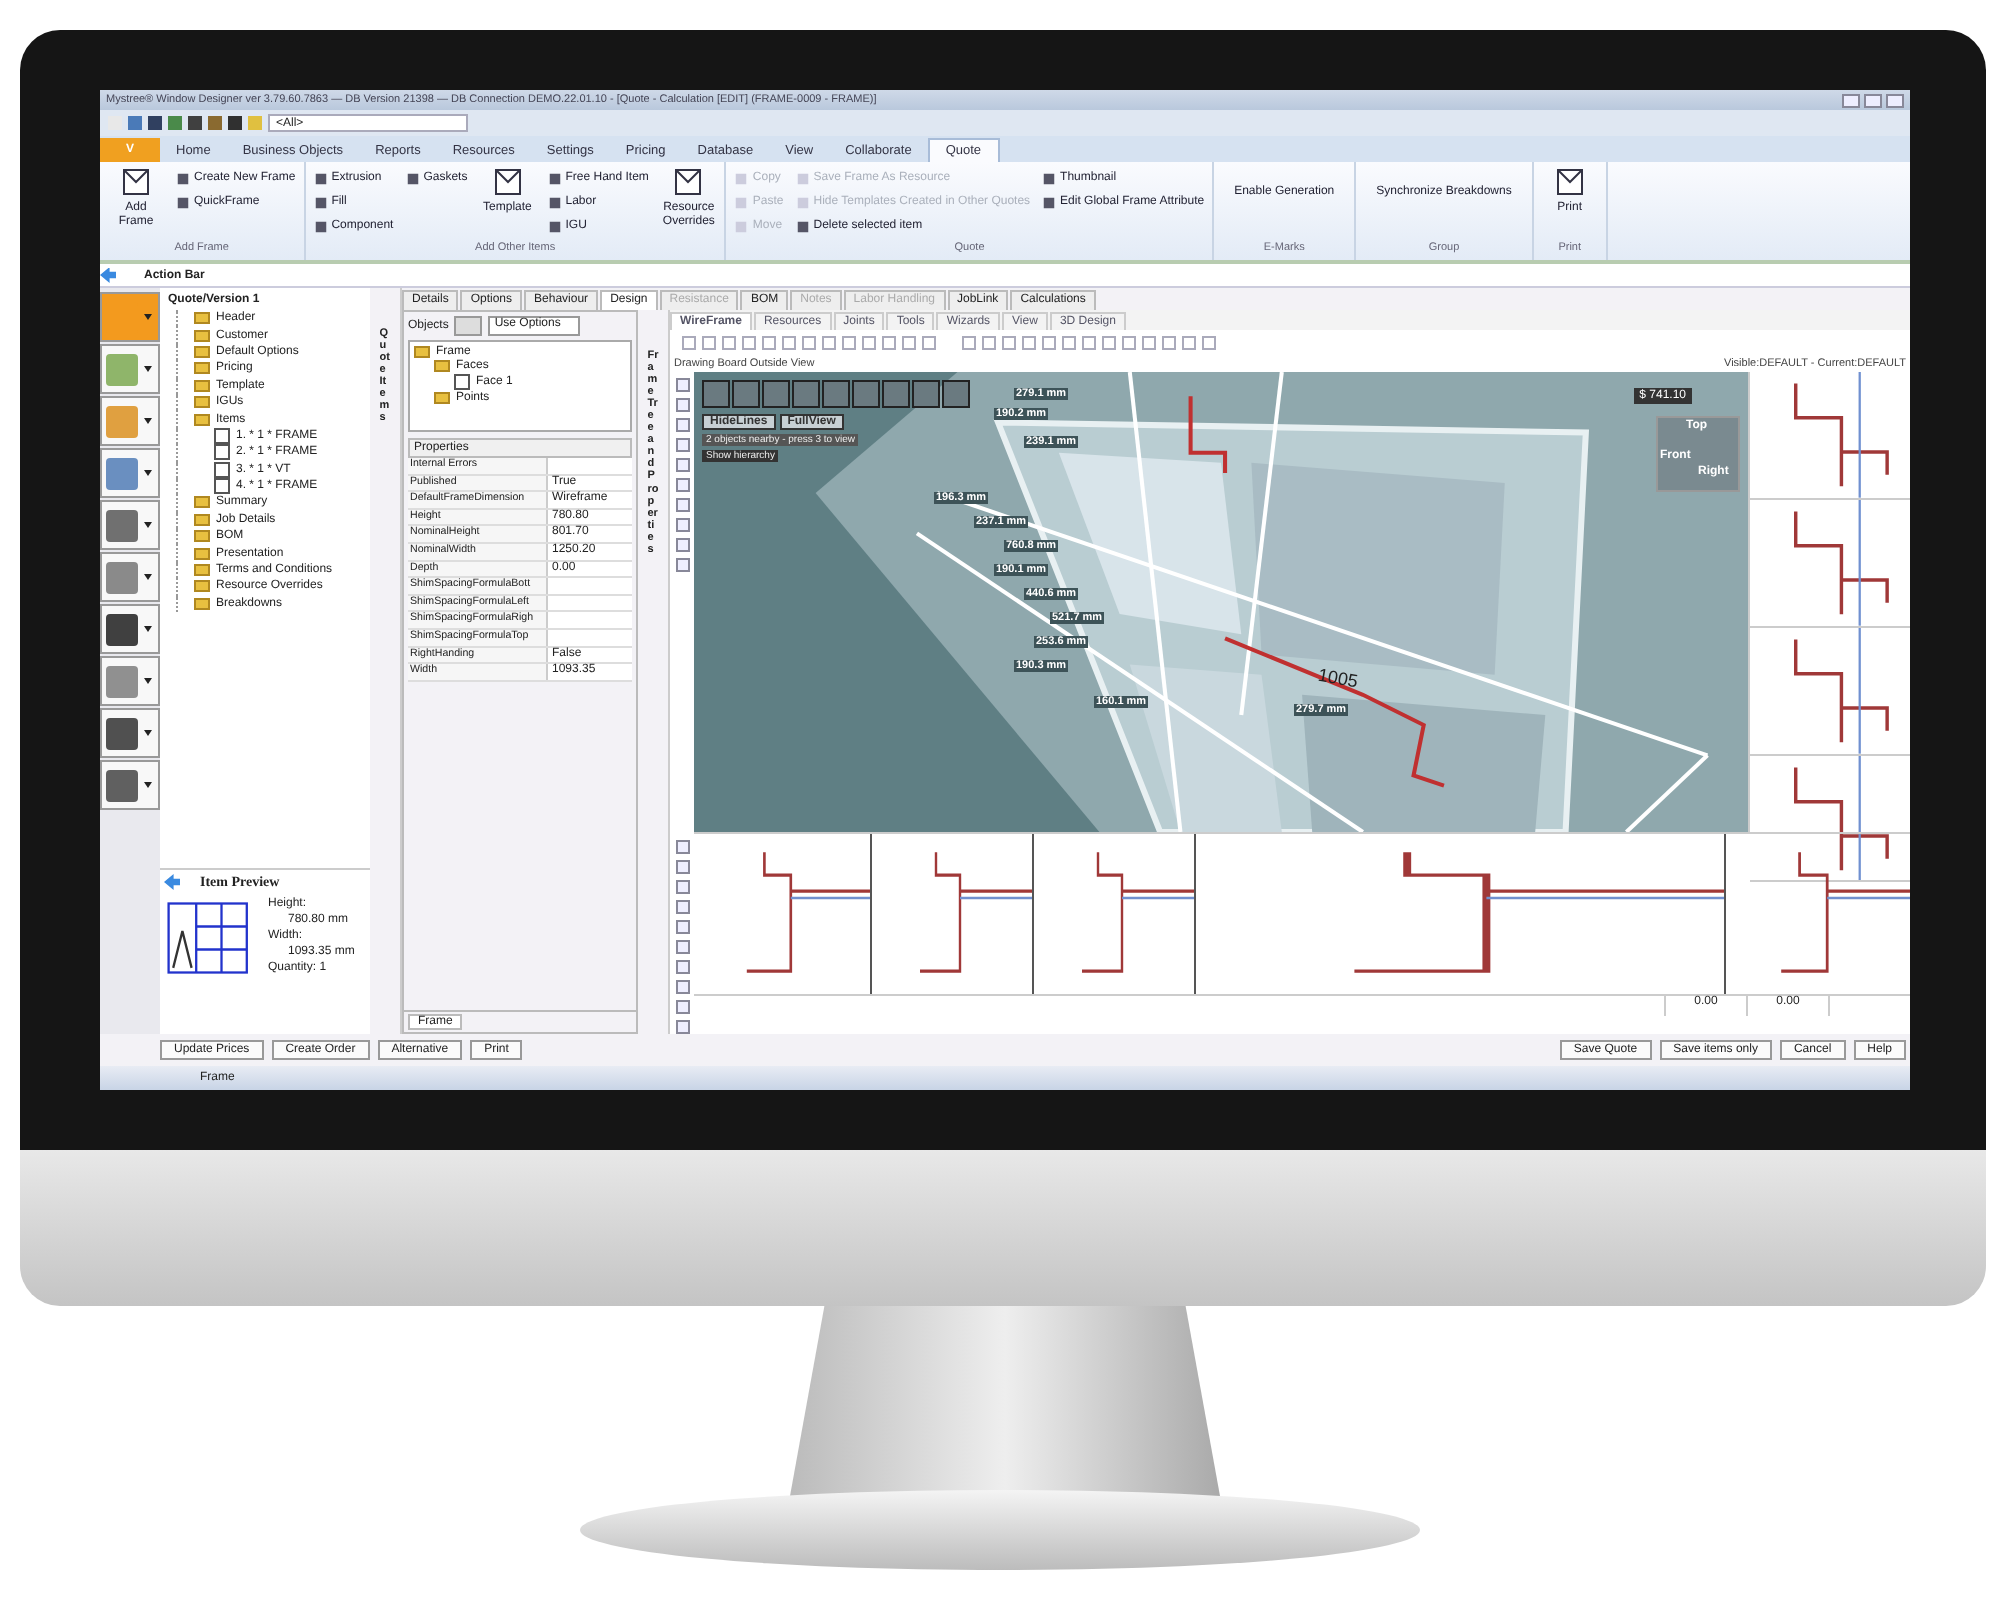 The image size is (2000, 1610). I want to click on folder-icon, so click(442, 398).